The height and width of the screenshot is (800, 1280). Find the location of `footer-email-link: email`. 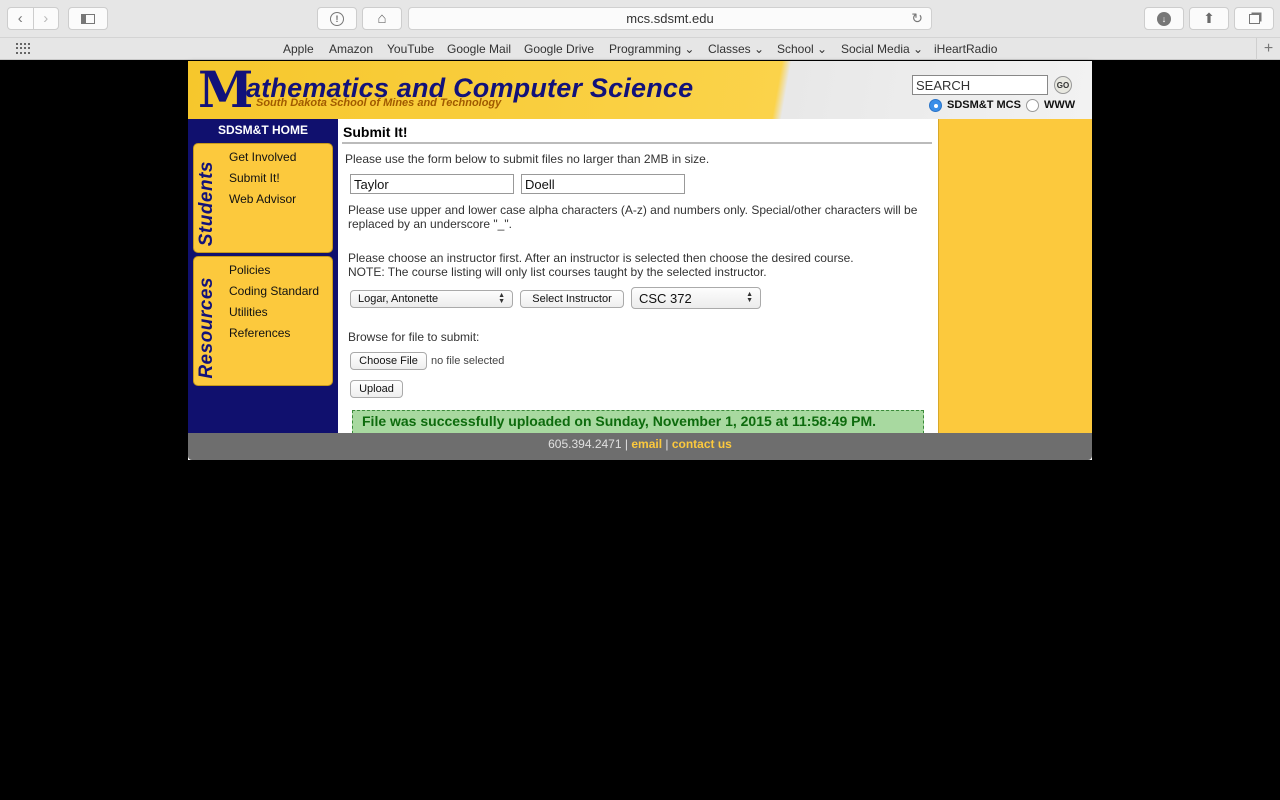

footer-email-link: email is located at coordinates (646, 444).